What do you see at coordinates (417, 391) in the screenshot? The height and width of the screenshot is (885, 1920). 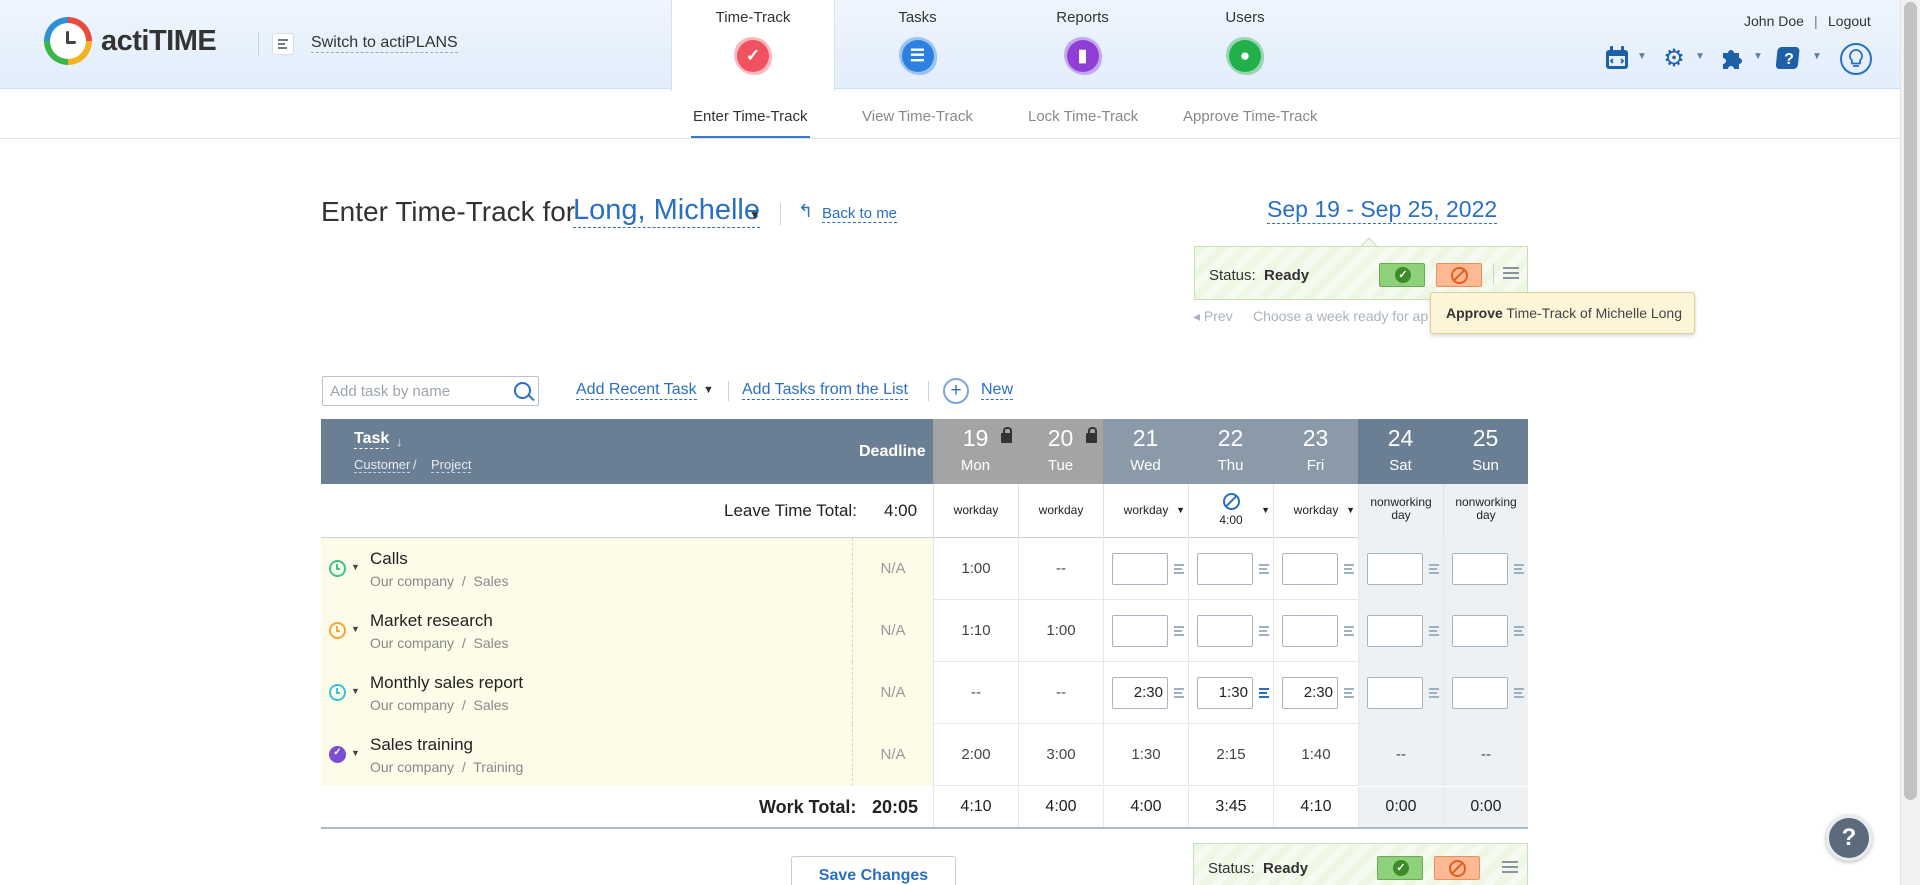 I see `search-input` at bounding box center [417, 391].